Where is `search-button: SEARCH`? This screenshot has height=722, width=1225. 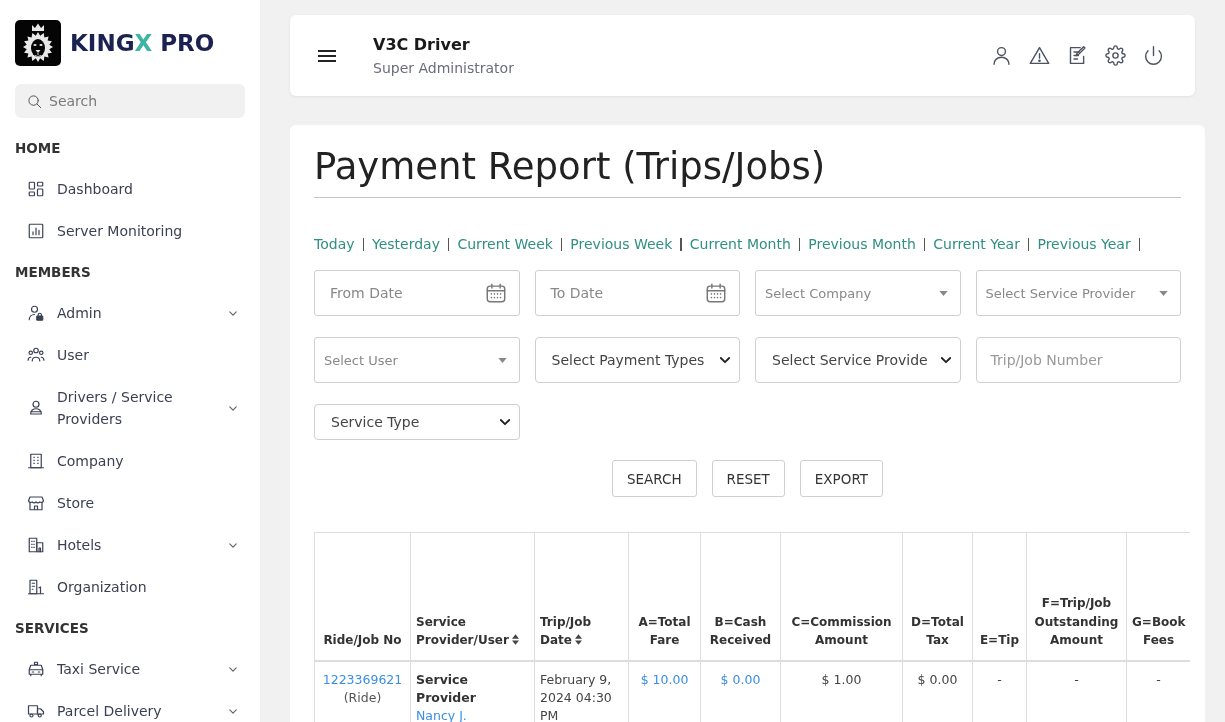
search-button: SEARCH is located at coordinates (654, 478).